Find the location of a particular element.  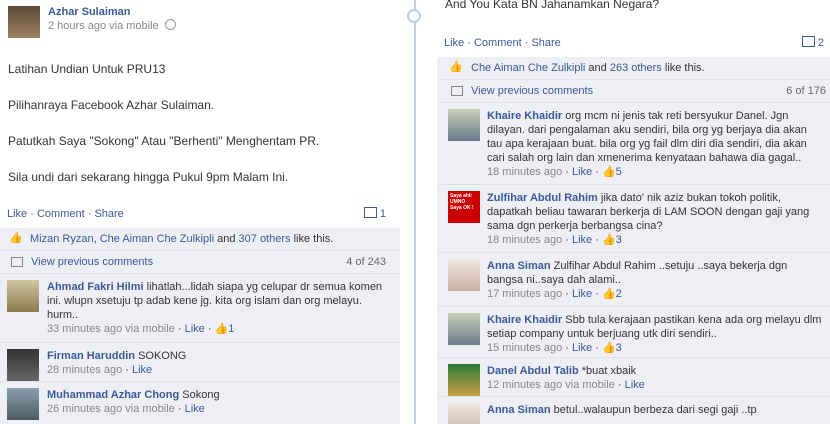

commenter-name: Firman Haruddin is located at coordinates (91, 356).